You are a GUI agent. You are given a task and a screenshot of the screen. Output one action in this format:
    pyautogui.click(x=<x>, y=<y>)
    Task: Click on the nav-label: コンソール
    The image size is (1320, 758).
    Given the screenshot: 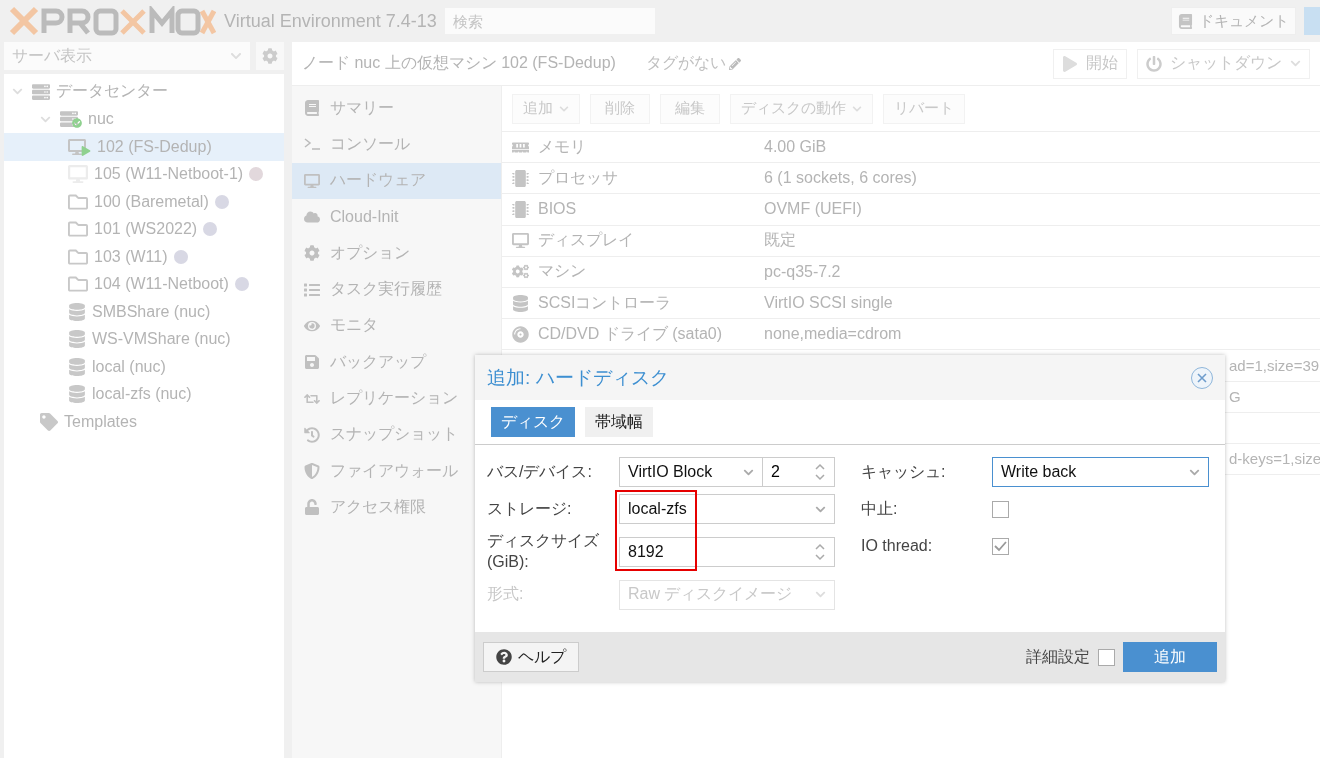 What is the action you would take?
    pyautogui.click(x=370, y=143)
    